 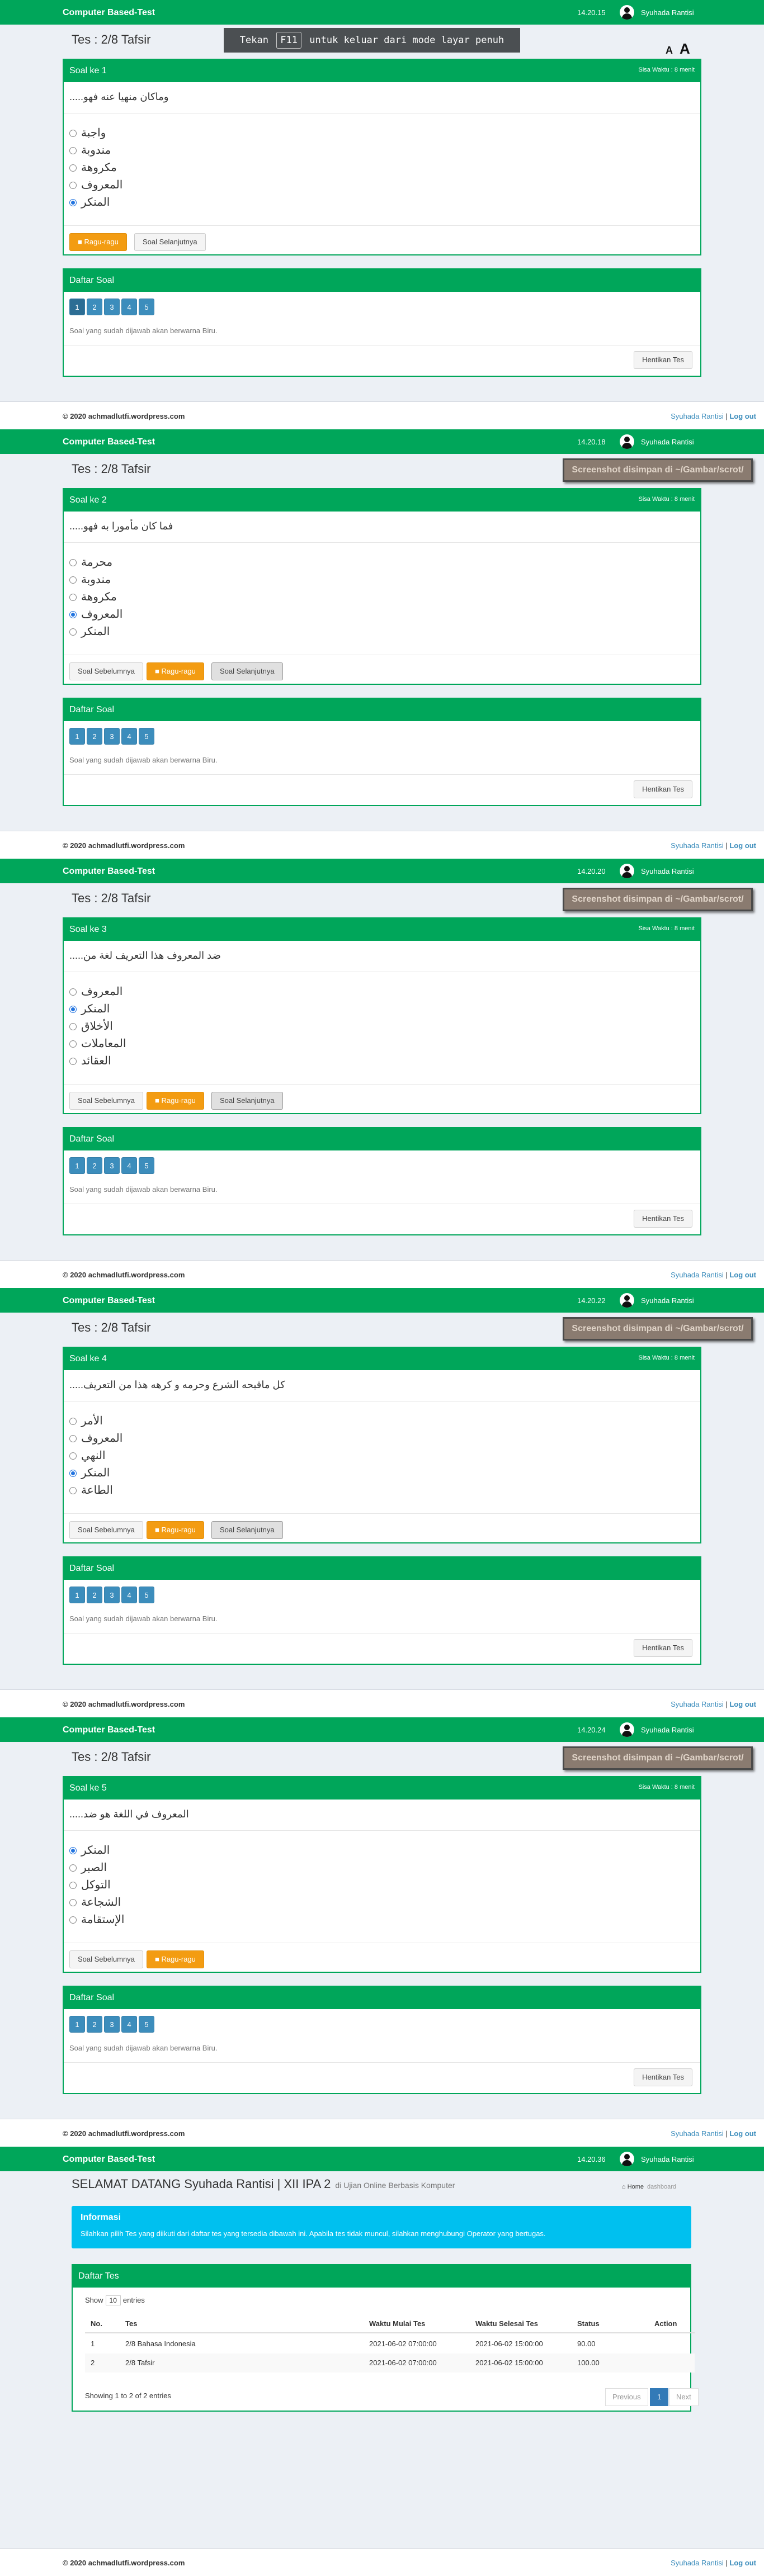 What do you see at coordinates (91, 1491) in the screenshot?
I see `answer-option: الطاعة` at bounding box center [91, 1491].